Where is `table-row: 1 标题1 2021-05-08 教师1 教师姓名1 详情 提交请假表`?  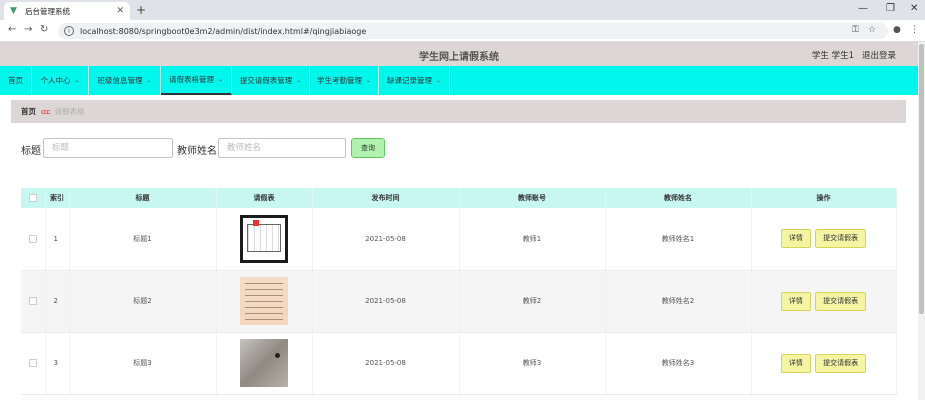 table-row: 1 标题1 2021-05-08 教师1 教师姓名1 详情 提交请假表 is located at coordinates (459, 239).